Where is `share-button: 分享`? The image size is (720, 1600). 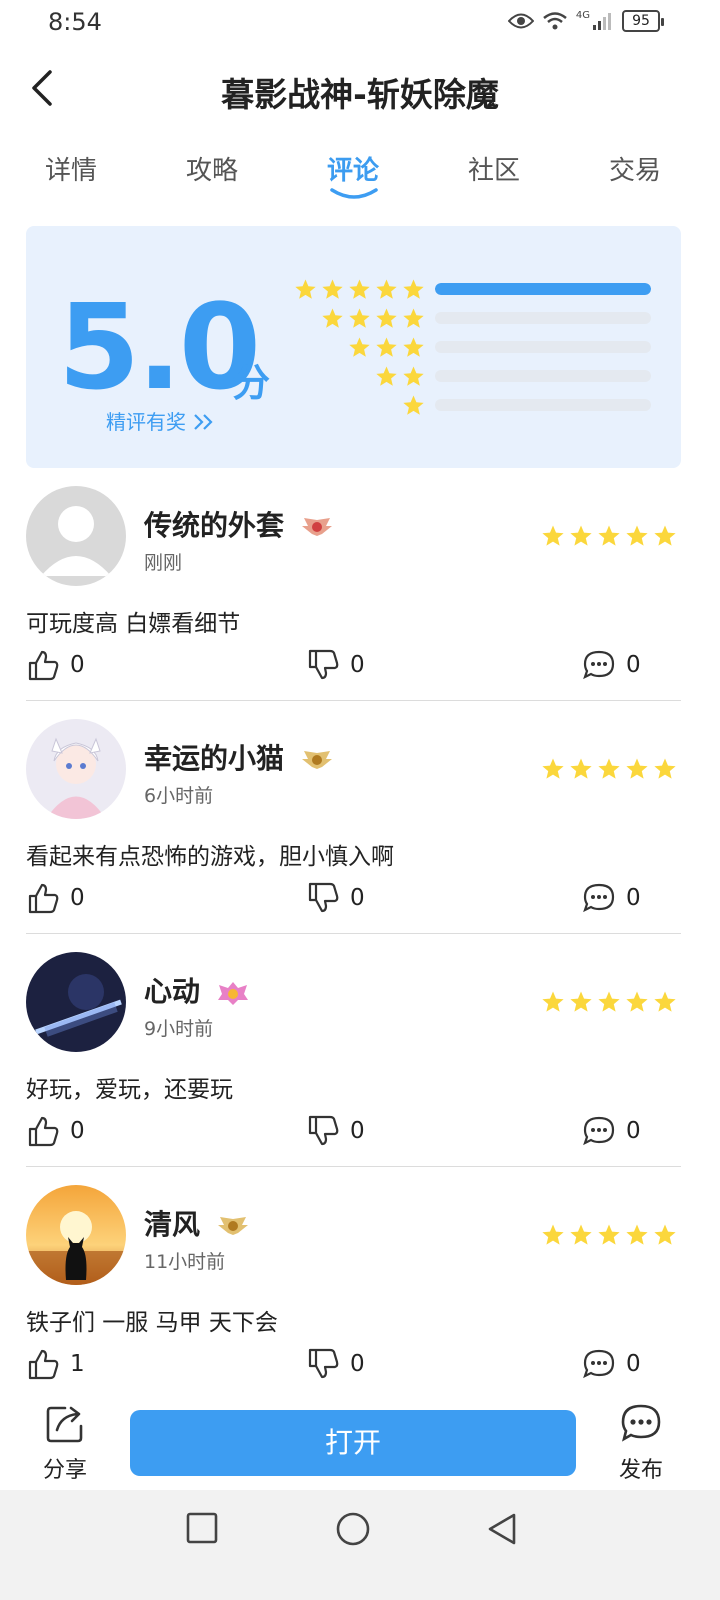 share-button: 分享 is located at coordinates (65, 1443).